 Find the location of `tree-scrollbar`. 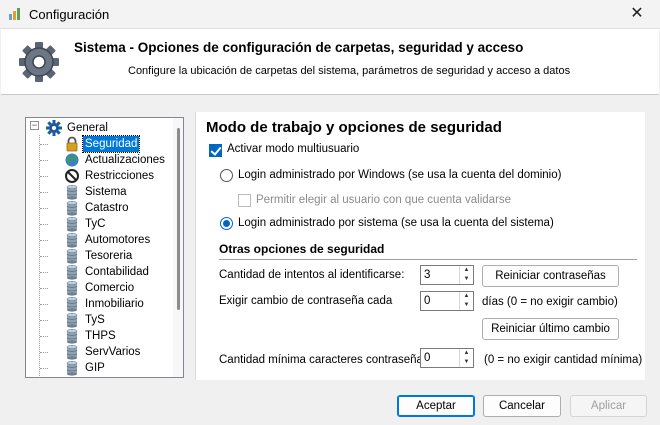

tree-scrollbar is located at coordinates (178, 247).